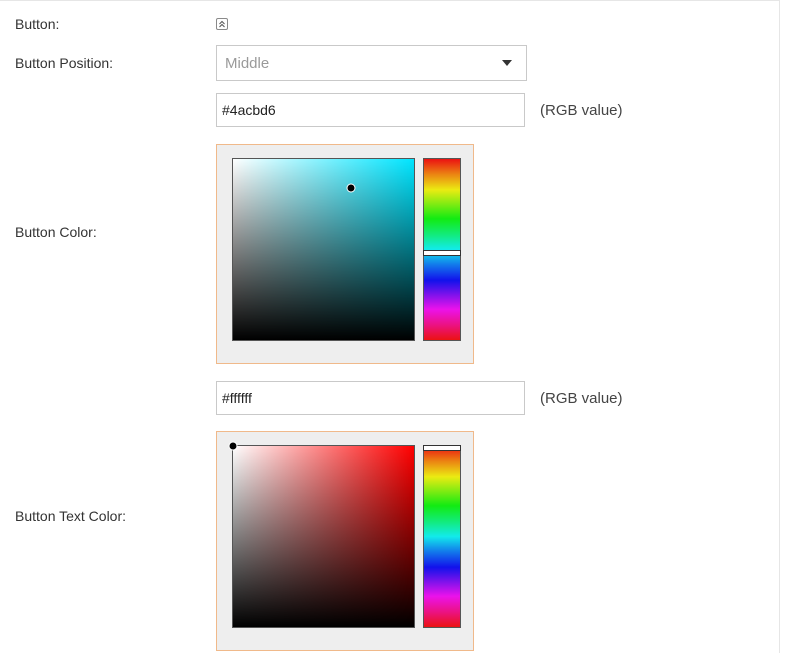 Image resolution: width=787 pixels, height=653 pixels. I want to click on button-position-select: Middle, so click(371, 63).